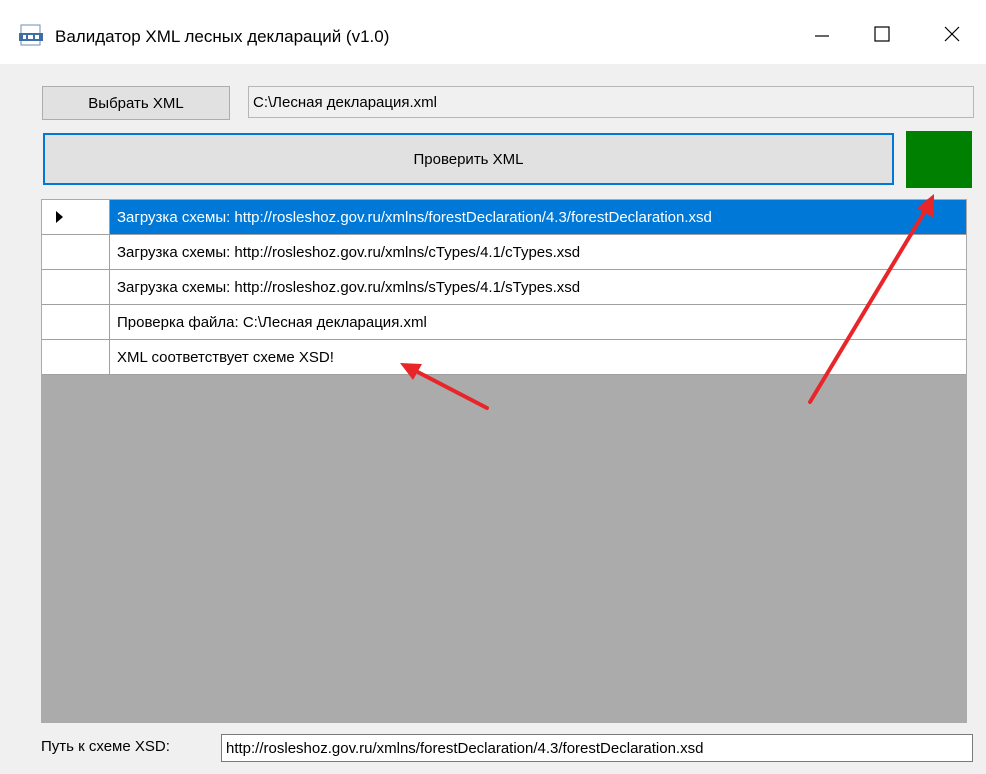 The width and height of the screenshot is (986, 774). I want to click on title-bar: Валидатор XML лесных деклараций (v1.0), so click(493, 32).